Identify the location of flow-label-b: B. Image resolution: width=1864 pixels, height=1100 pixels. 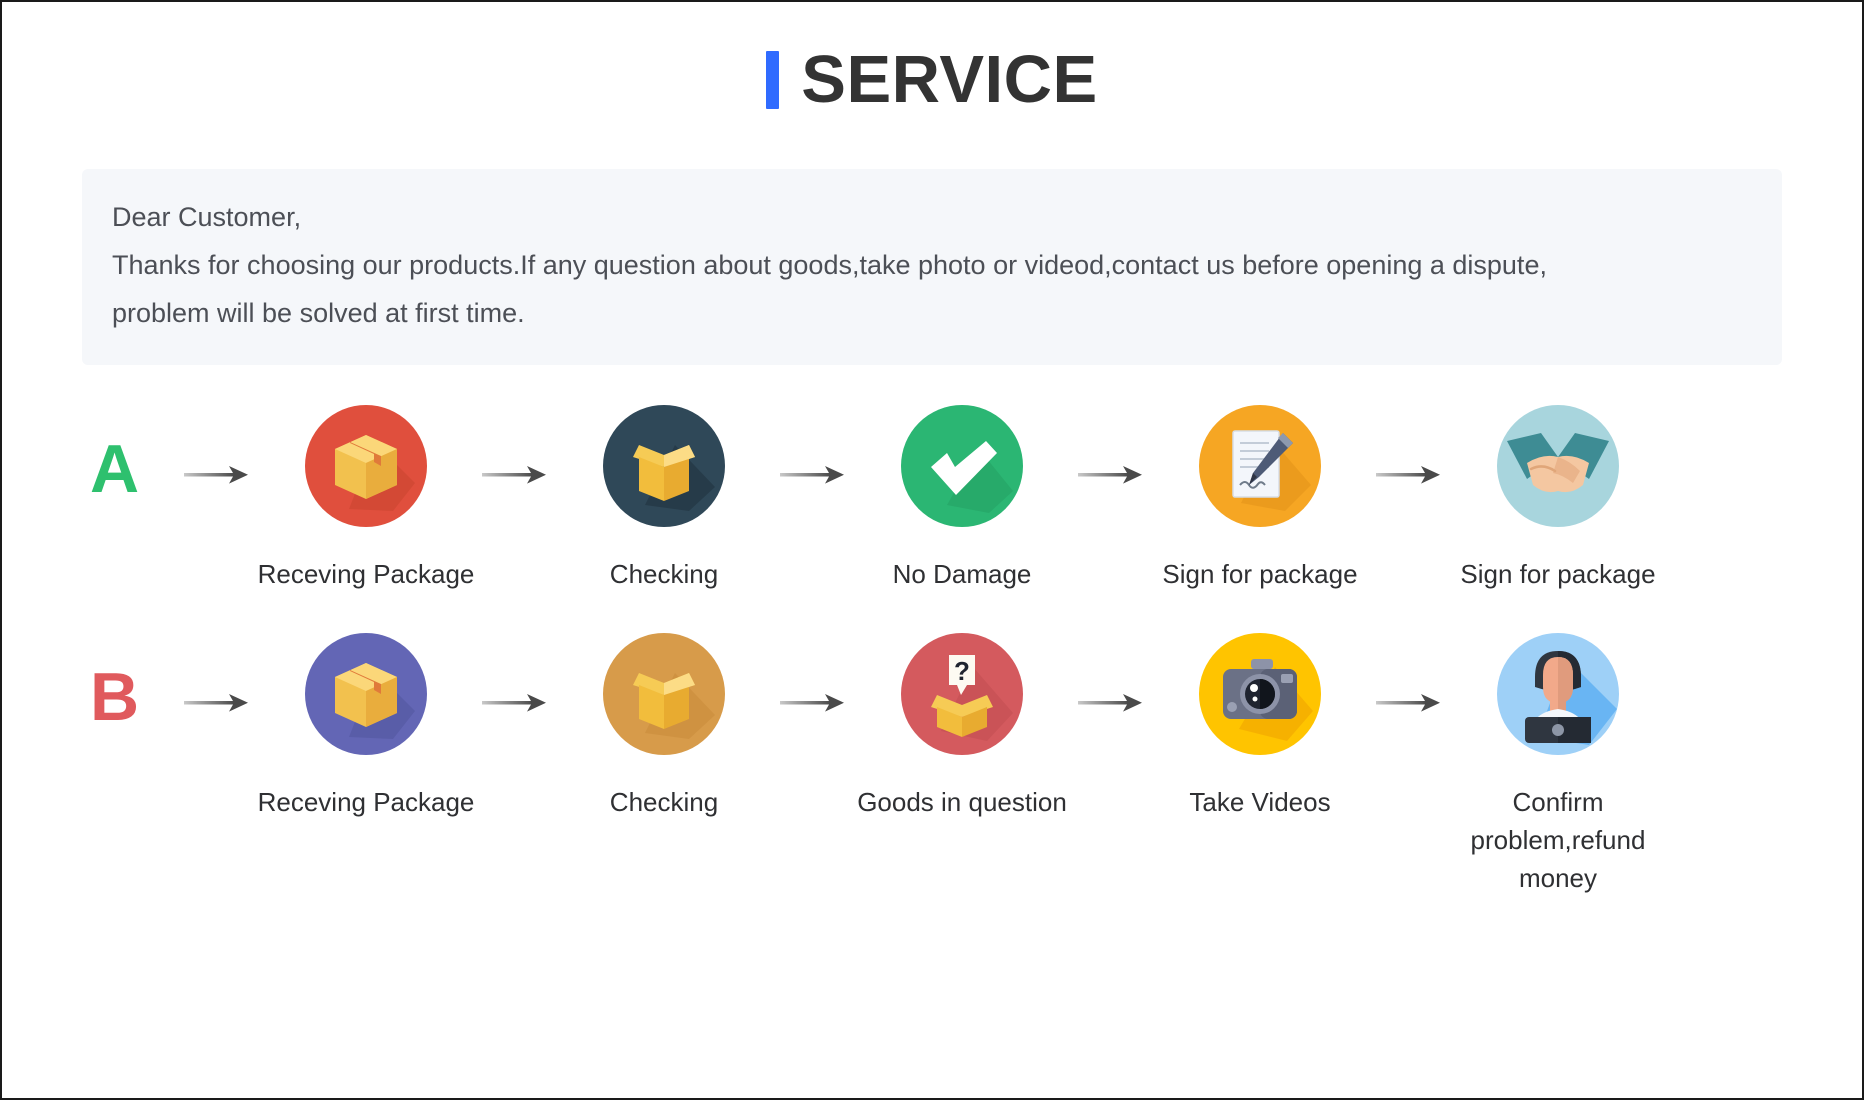
(115, 697).